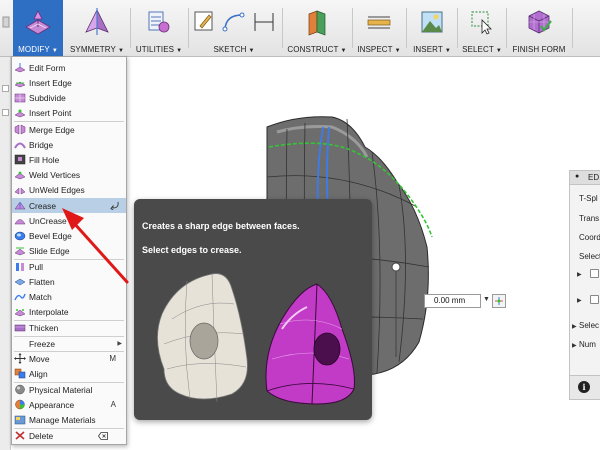  I want to click on uncrease-icon, so click(20, 222).